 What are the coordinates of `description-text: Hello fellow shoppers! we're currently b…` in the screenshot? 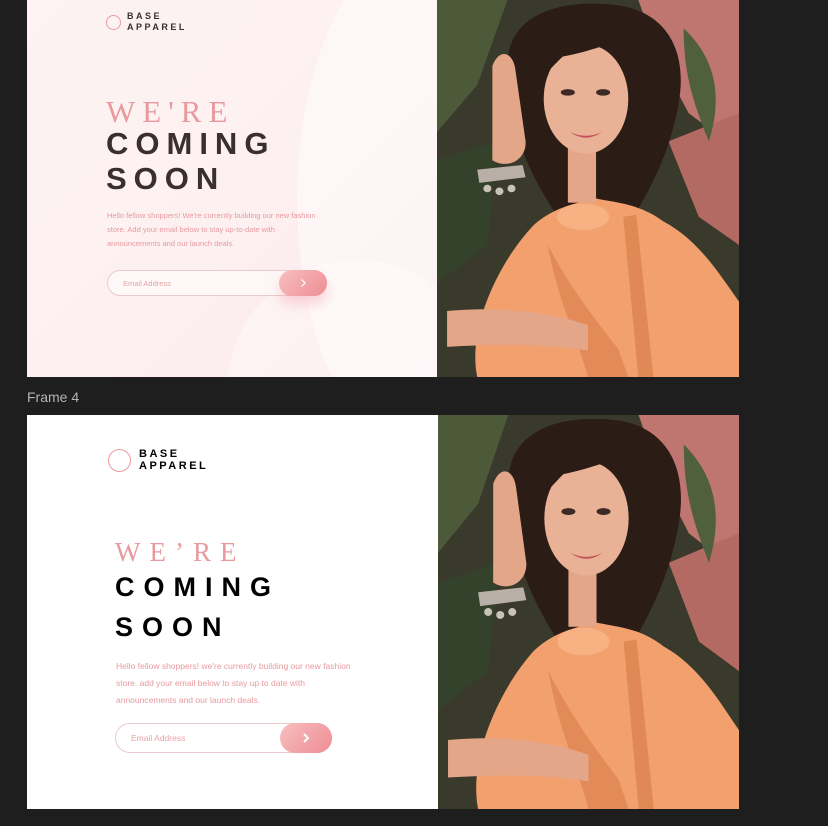 It's located at (233, 683).